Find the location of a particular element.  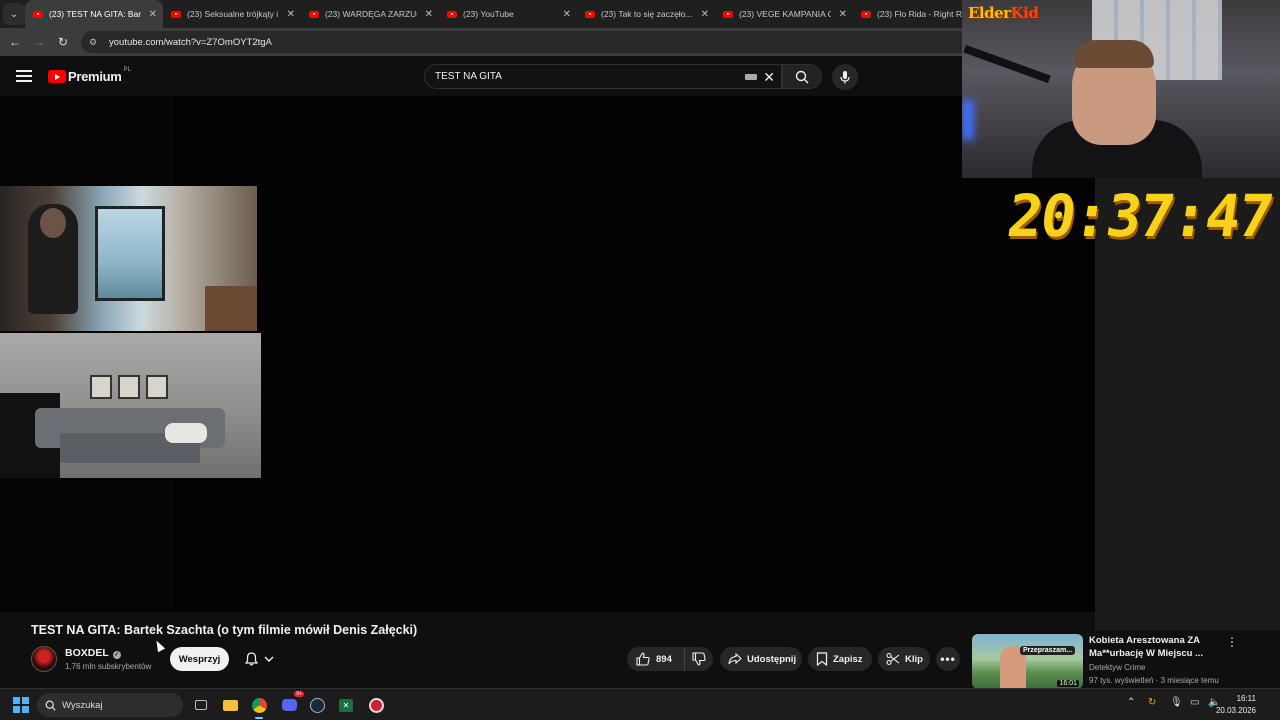

search-input: TEST NA GITA ✕ is located at coordinates (603, 76).